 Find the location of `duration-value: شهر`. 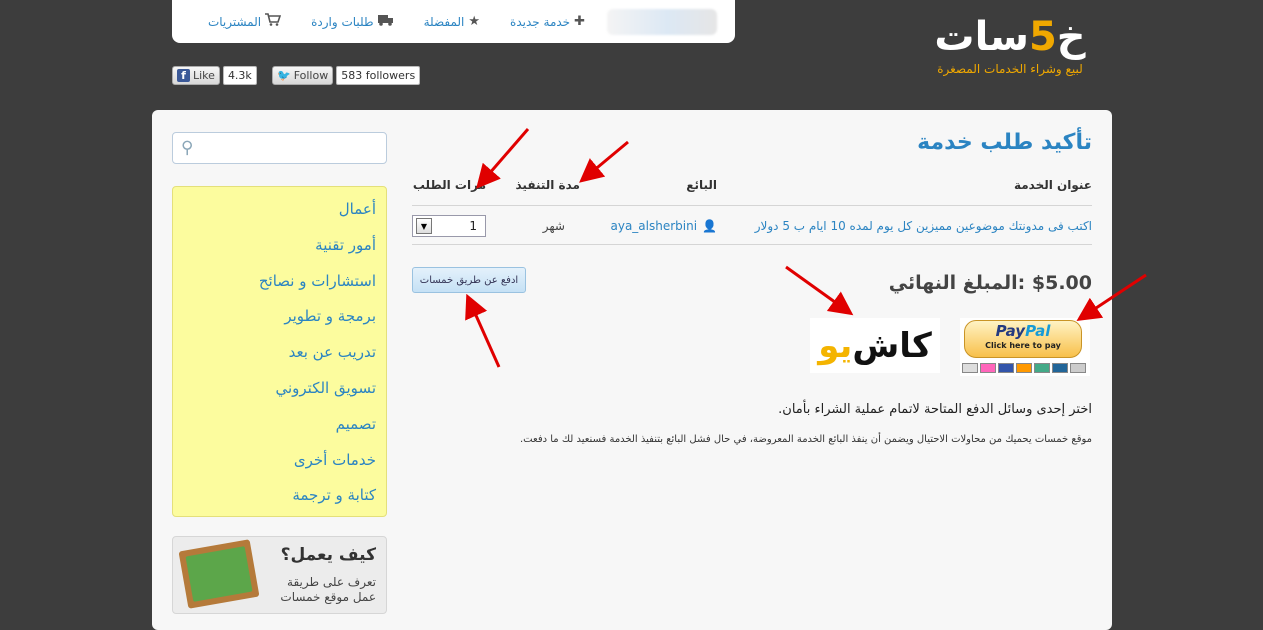

duration-value: شهر is located at coordinates (553, 226).